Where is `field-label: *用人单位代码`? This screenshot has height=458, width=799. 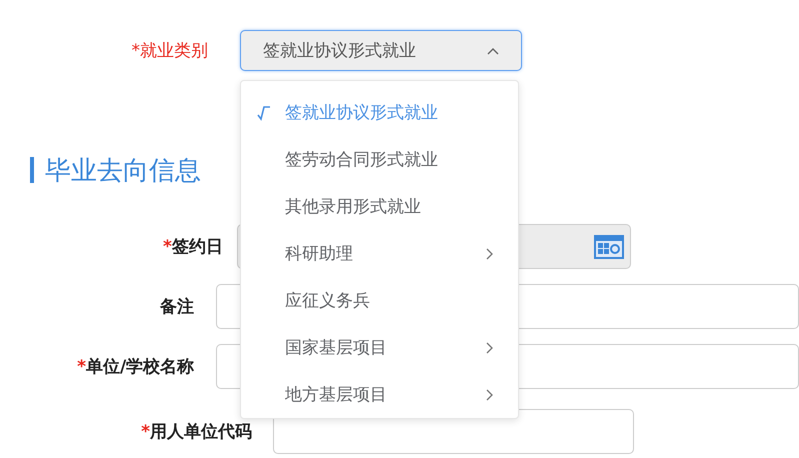 field-label: *用人单位代码 is located at coordinates (196, 432).